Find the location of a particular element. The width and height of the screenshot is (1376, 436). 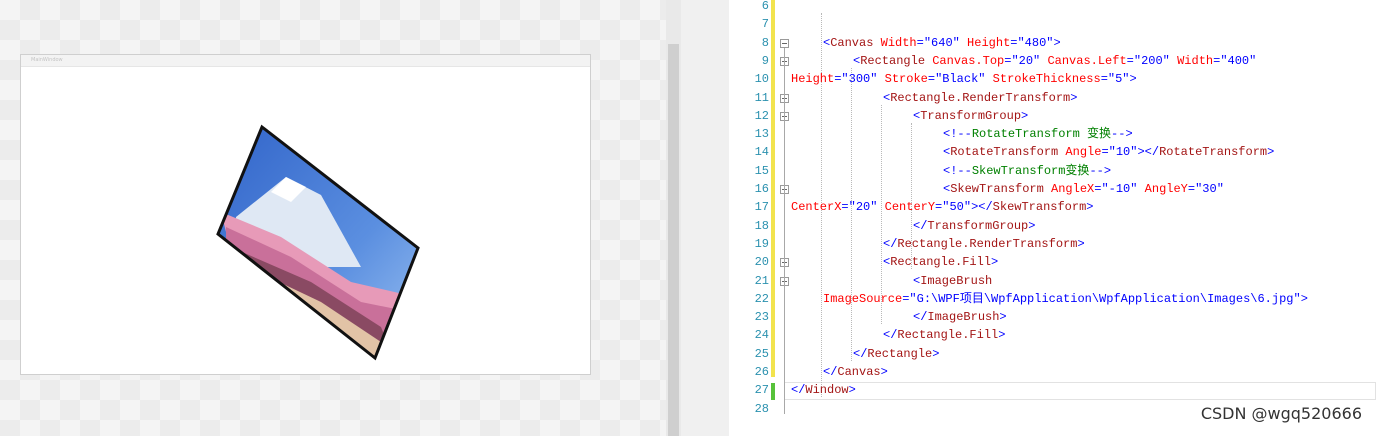

current-line-highlight is located at coordinates (1080, 391).